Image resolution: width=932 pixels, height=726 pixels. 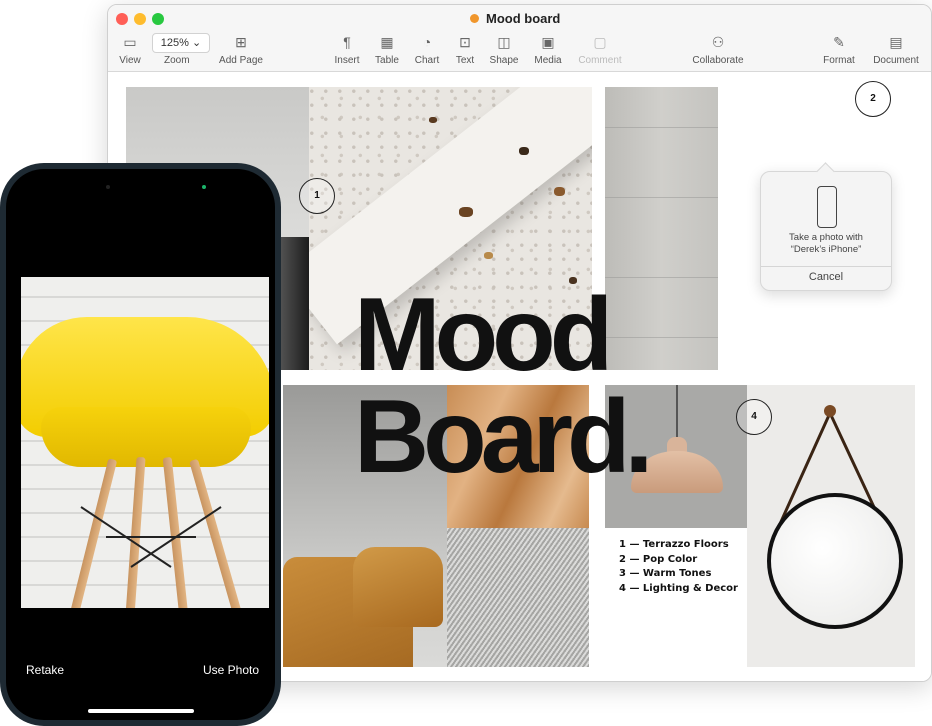 What do you see at coordinates (465, 60) in the screenshot?
I see `text-label: Text` at bounding box center [465, 60].